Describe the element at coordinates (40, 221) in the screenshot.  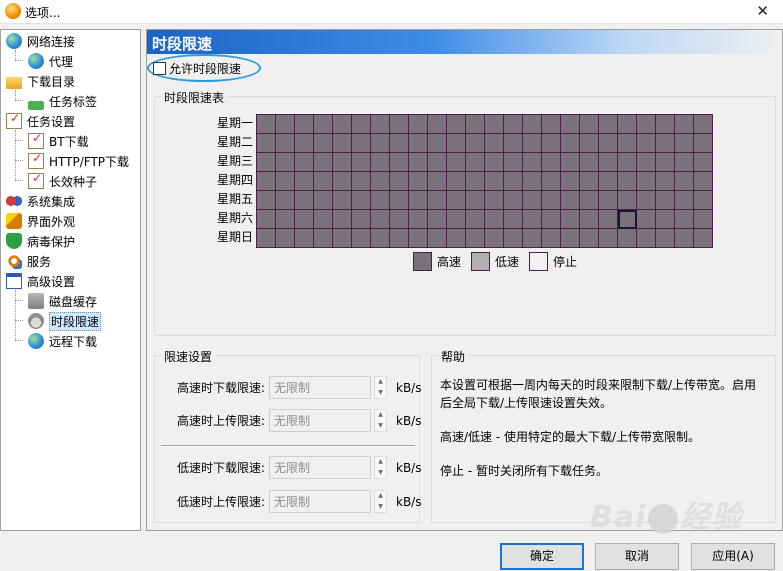
I see `sidebar-item-appearance: 界面外观` at that location.